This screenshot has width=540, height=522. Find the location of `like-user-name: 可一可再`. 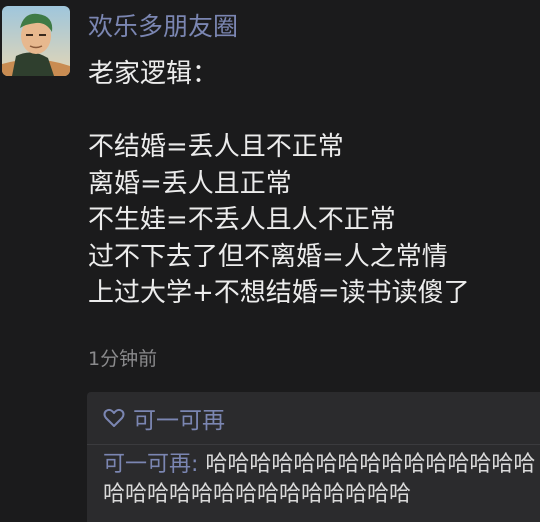

like-user-name: 可一可再 is located at coordinates (179, 418).